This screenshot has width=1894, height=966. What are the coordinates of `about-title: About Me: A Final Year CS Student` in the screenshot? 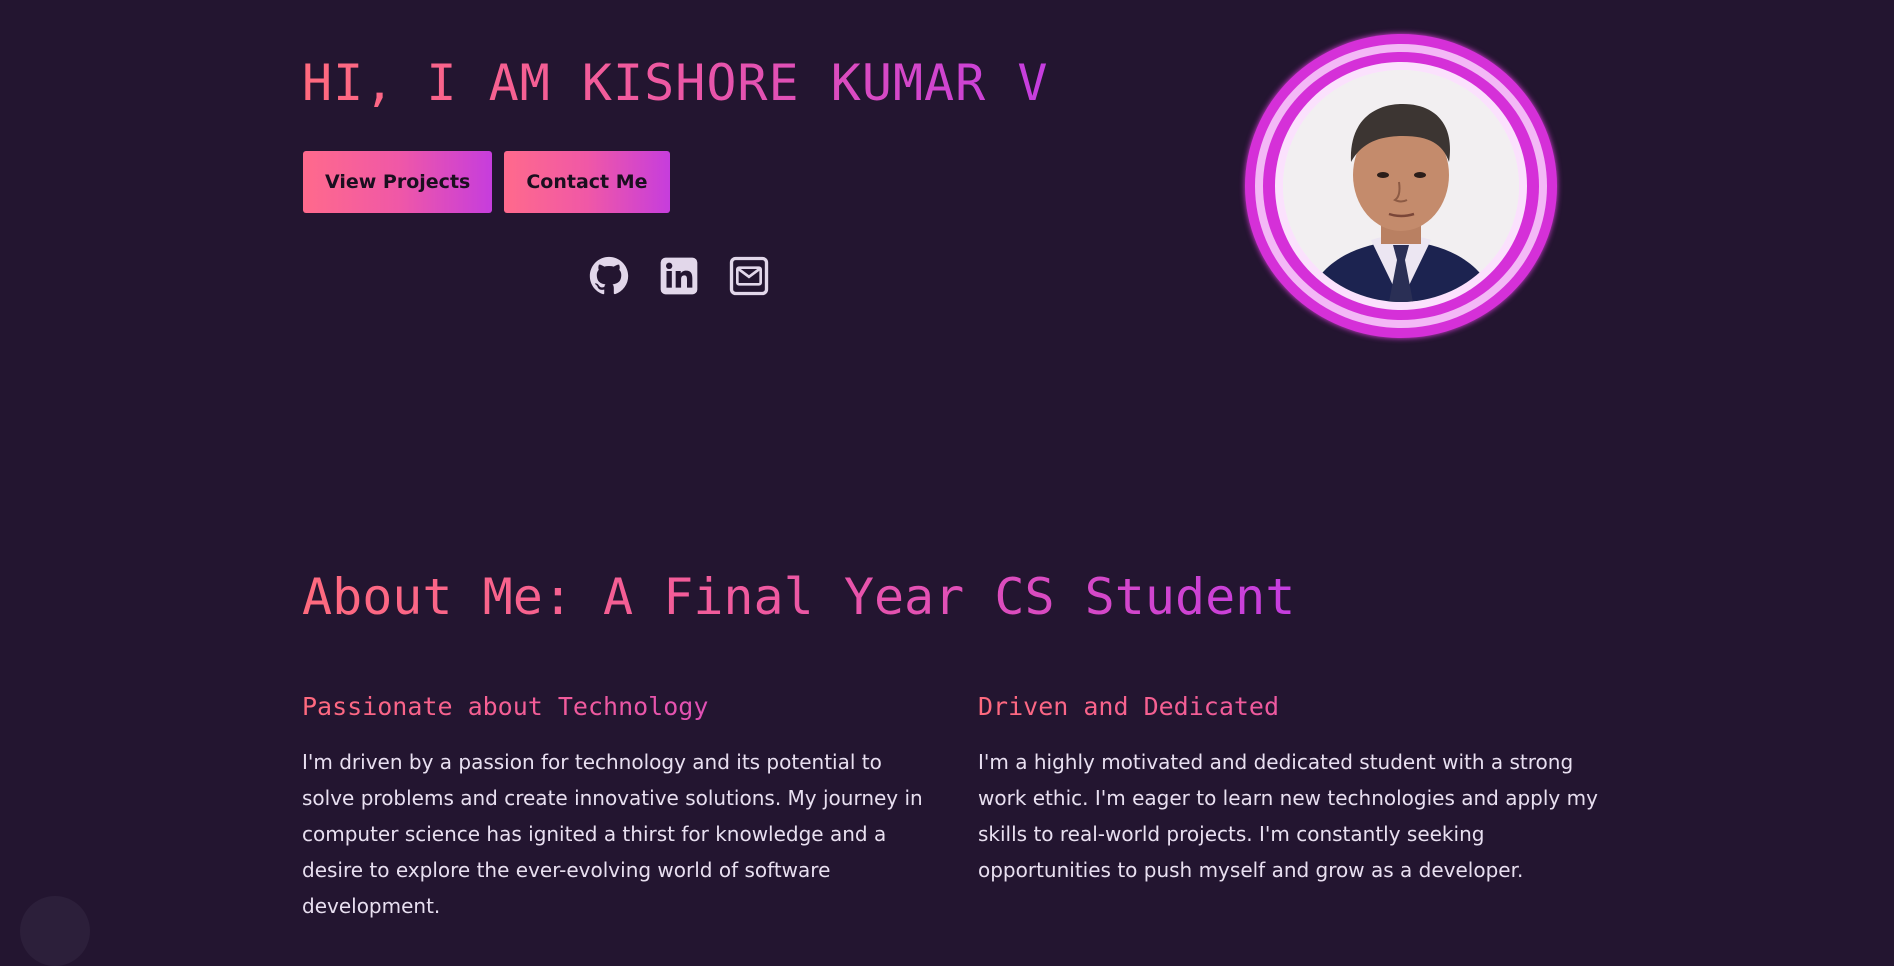 It's located at (798, 597).